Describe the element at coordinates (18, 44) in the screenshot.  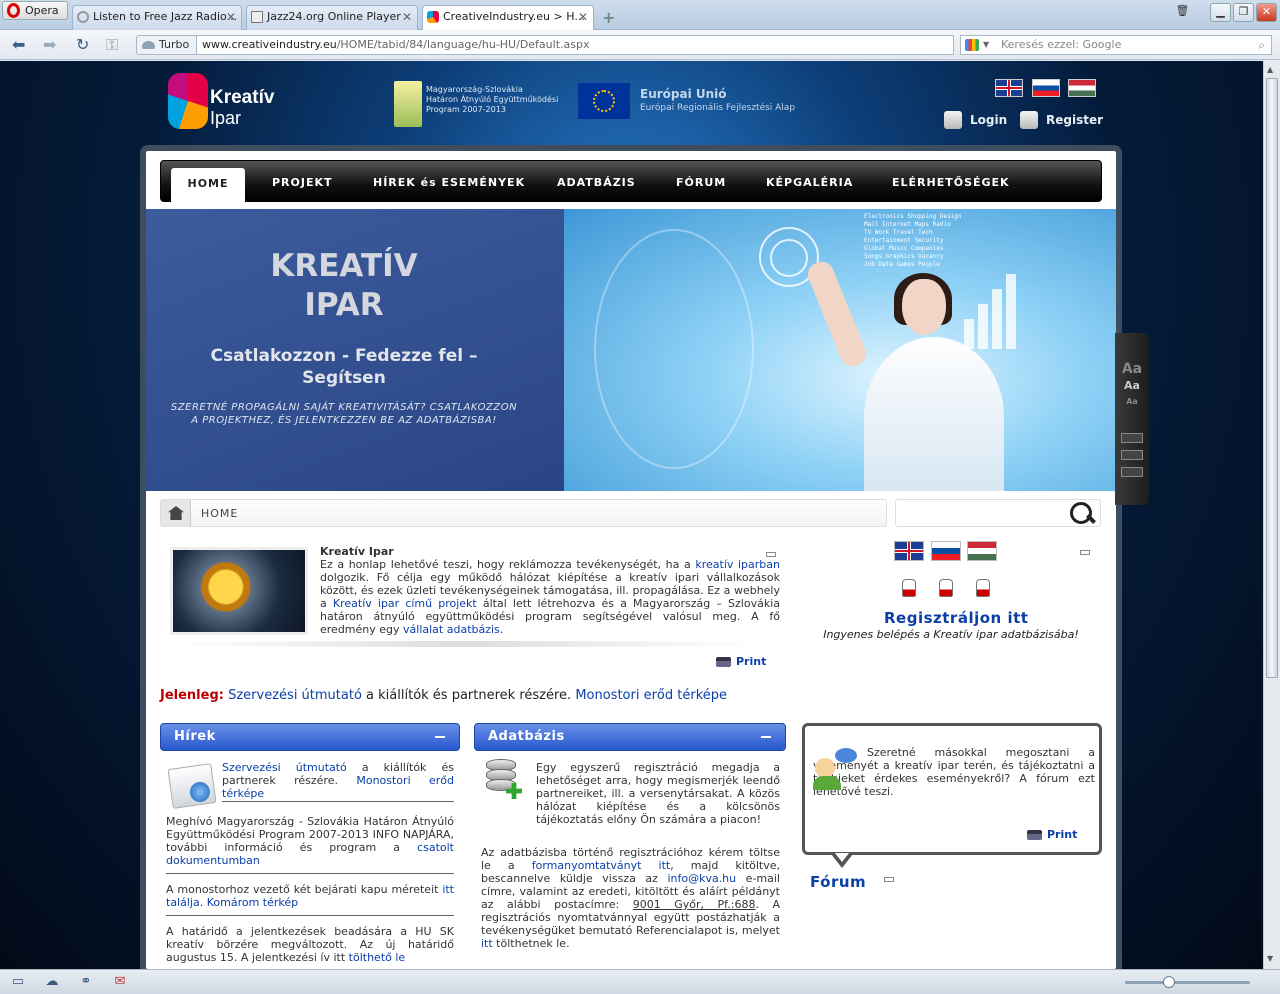
I see `back-arrow-icon: ⬅` at that location.